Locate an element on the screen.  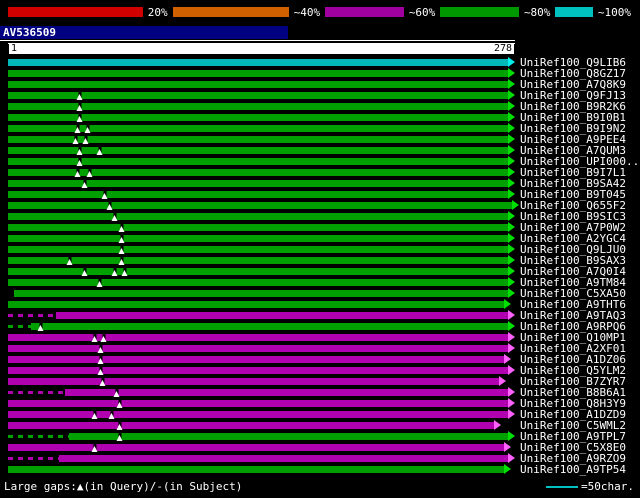
scale-length-label: =50char. is located at coordinates (607, 486).